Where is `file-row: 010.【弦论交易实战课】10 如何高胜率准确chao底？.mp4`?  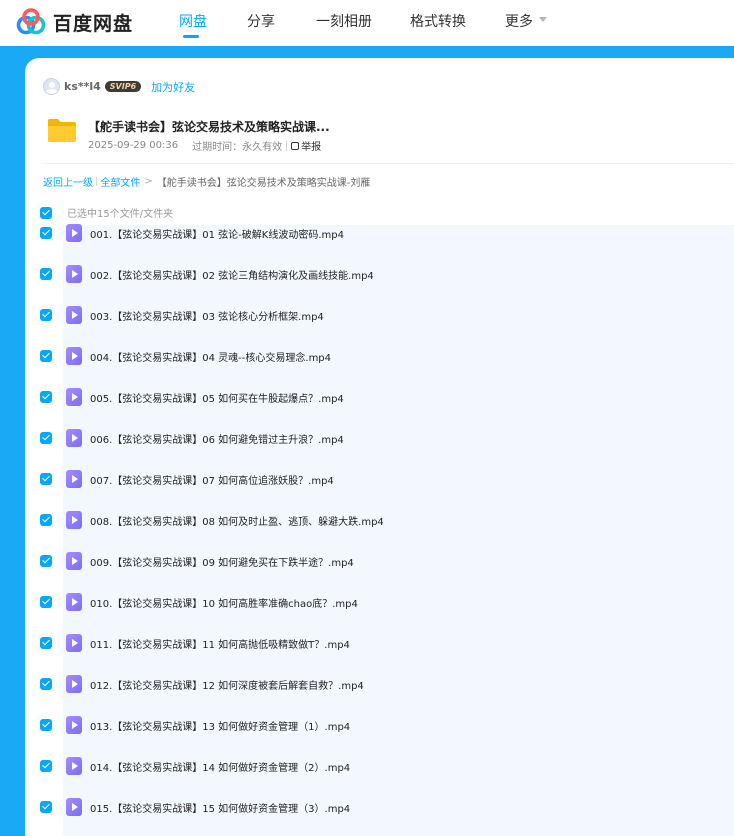
file-row: 010.【弦论交易实战课】10 如何高胜率准确chao底？.mp4 is located at coordinates (199, 602).